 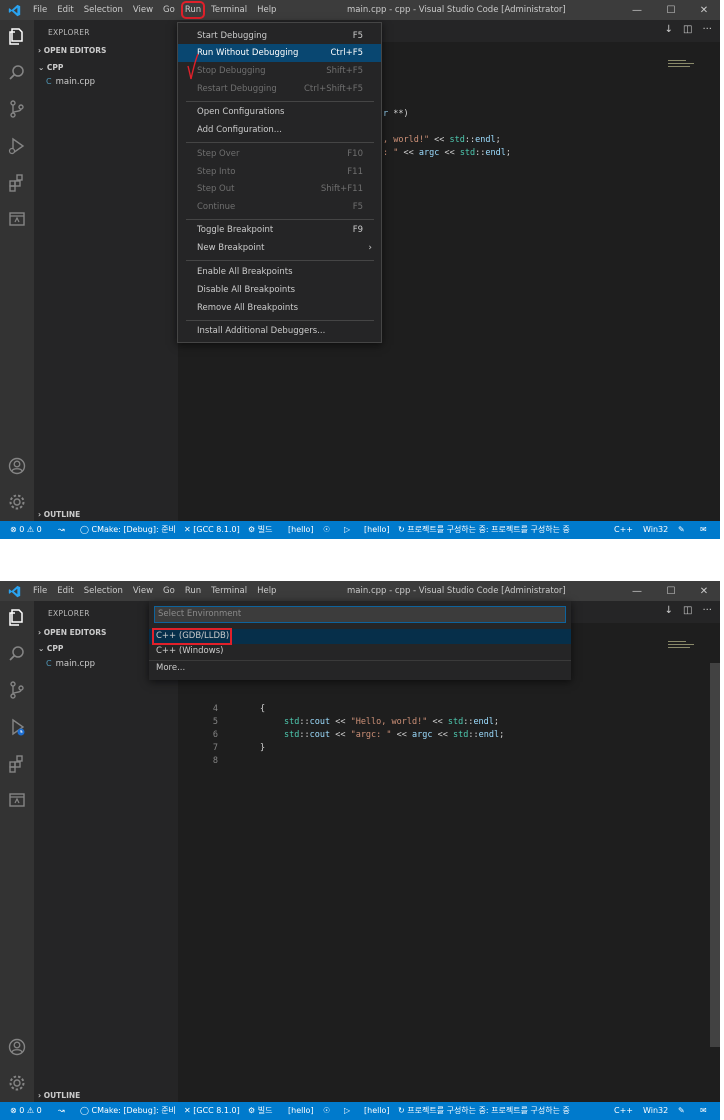 What do you see at coordinates (715, 855) in the screenshot?
I see `editor-scrollbar` at bounding box center [715, 855].